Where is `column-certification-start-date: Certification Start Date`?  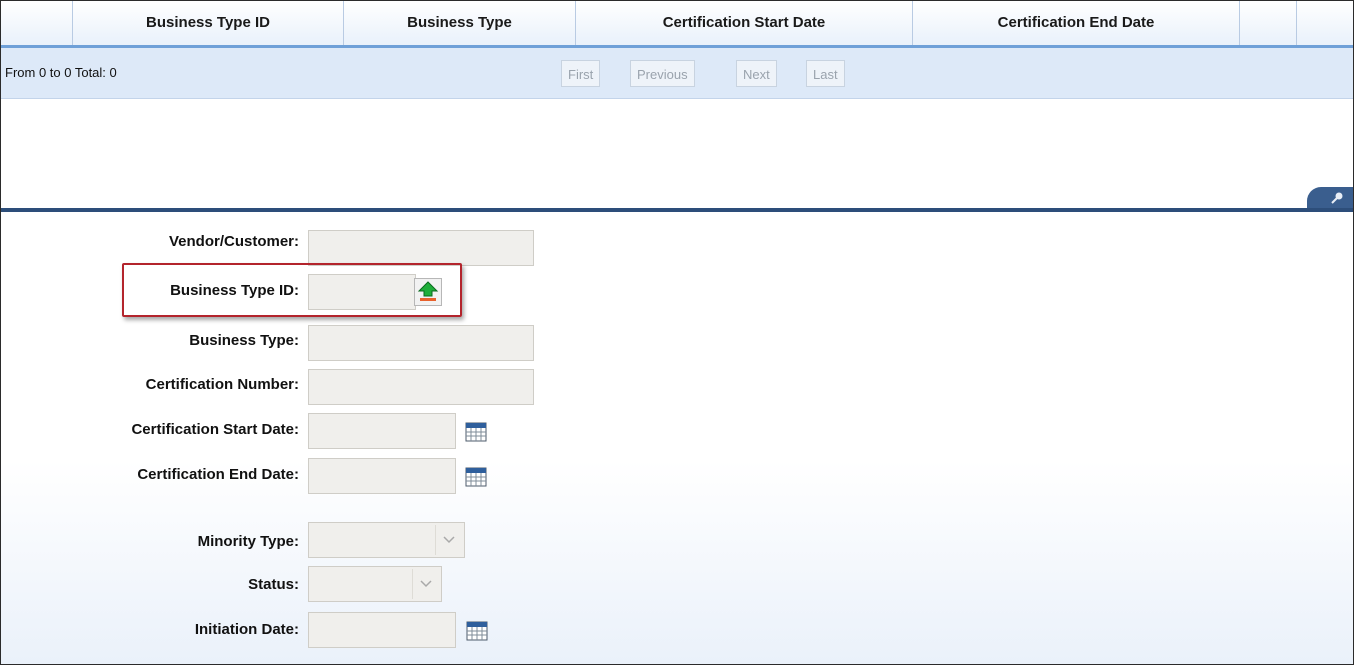
column-certification-start-date: Certification Start Date is located at coordinates (744, 23).